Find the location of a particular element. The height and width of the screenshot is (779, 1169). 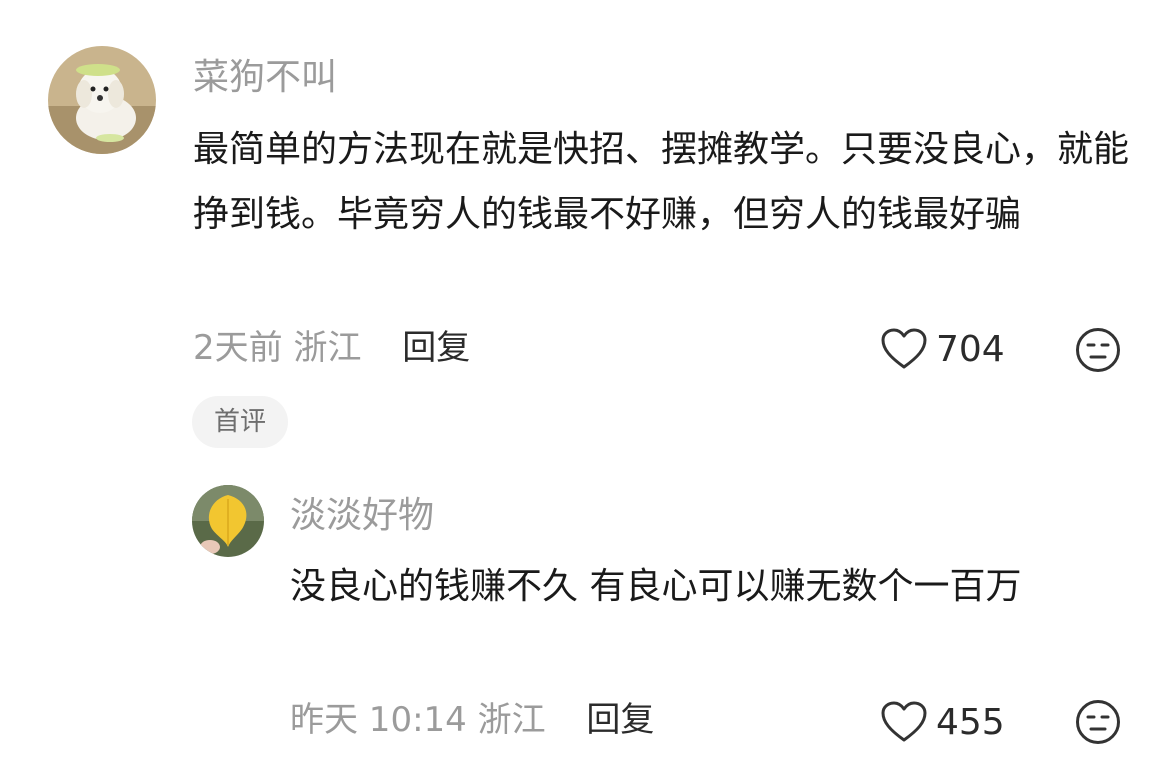

like-button: 455 is located at coordinates (942, 722).